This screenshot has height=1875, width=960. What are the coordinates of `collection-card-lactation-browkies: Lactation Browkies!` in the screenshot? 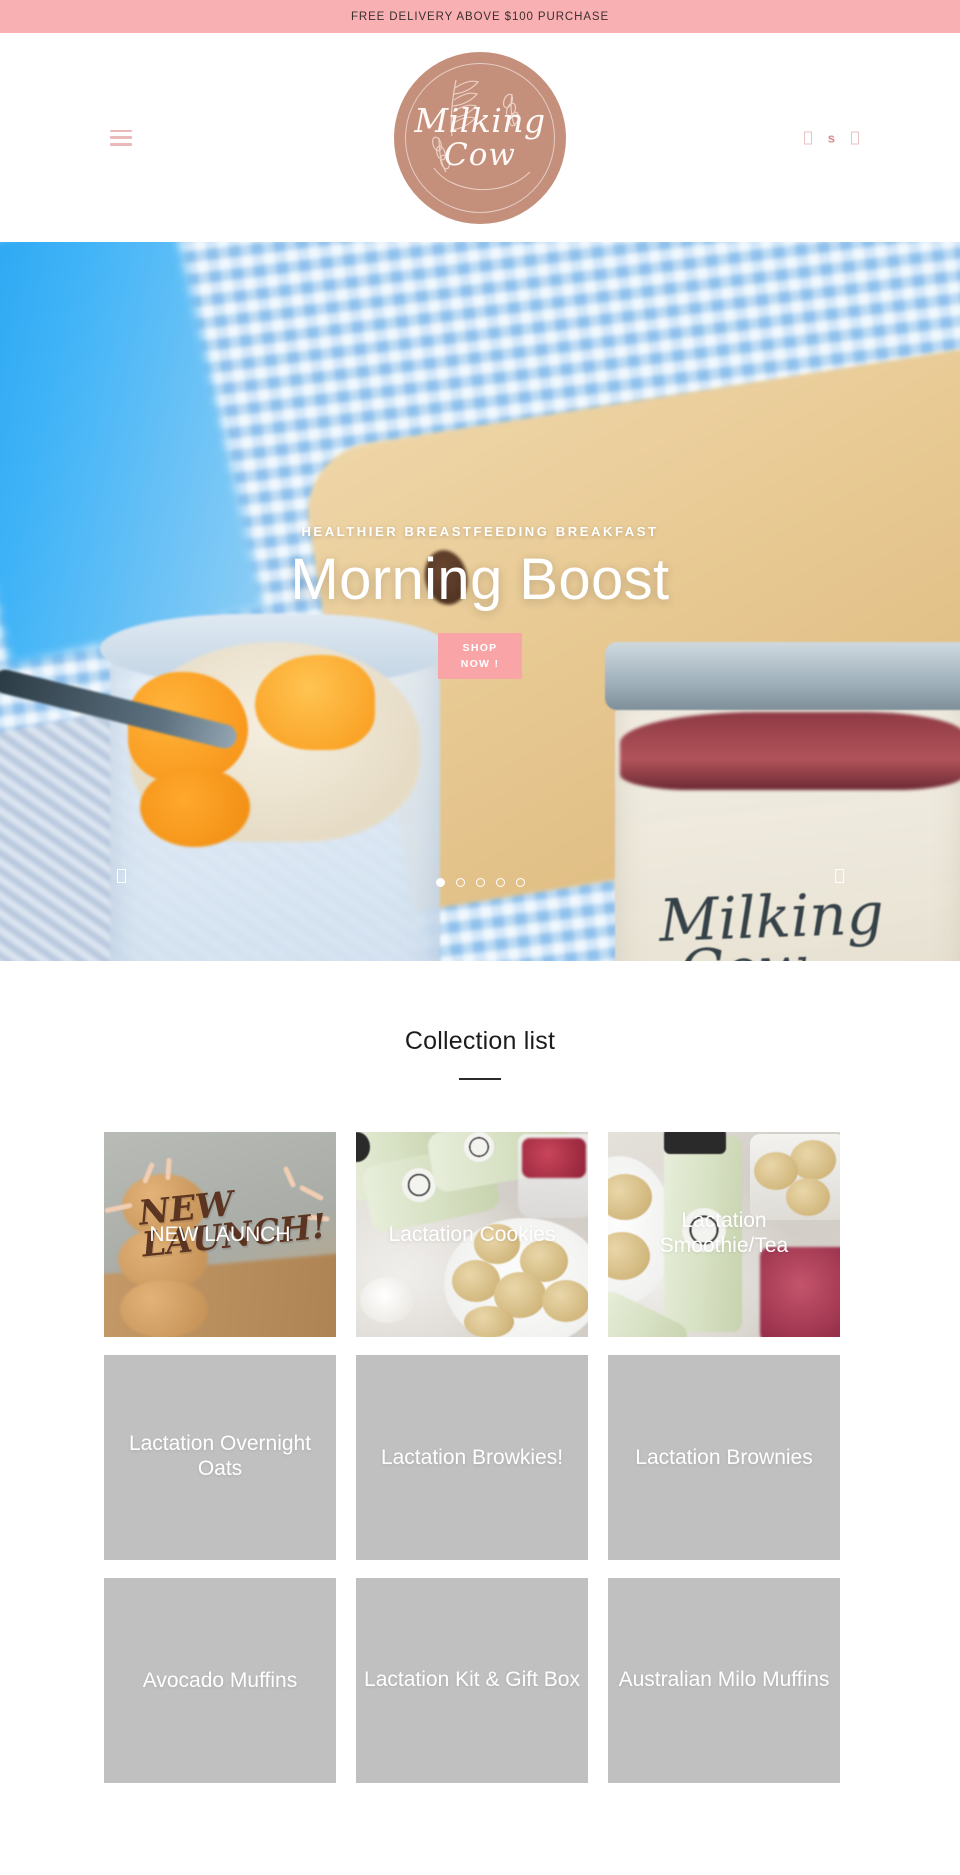 It's located at (472, 1457).